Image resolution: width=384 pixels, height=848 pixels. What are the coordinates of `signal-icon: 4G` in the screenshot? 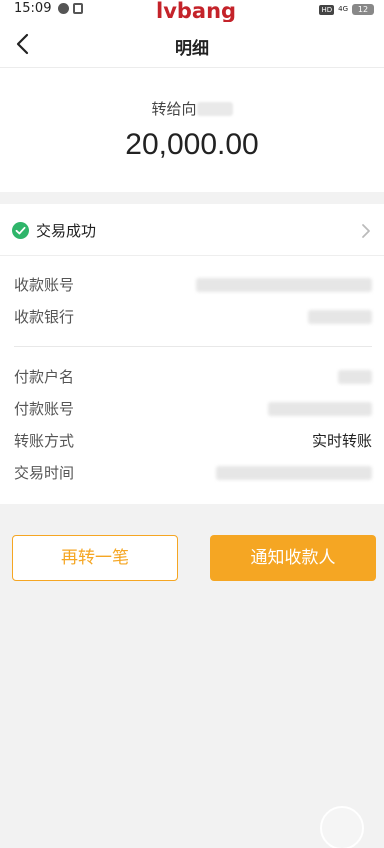 It's located at (343, 9).